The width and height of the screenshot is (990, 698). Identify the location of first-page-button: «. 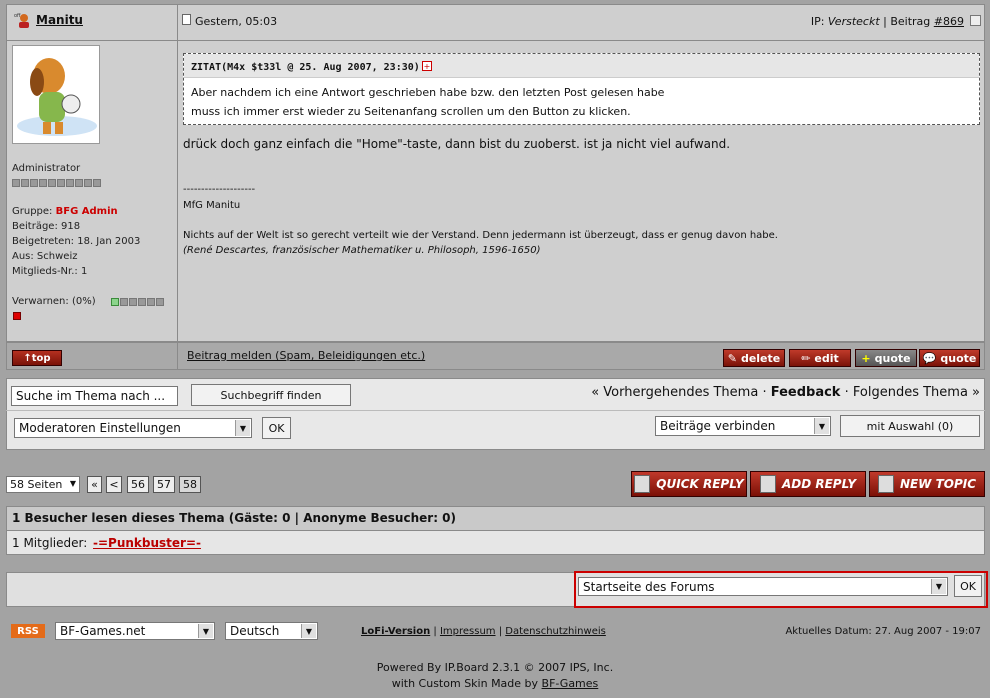
(94, 484).